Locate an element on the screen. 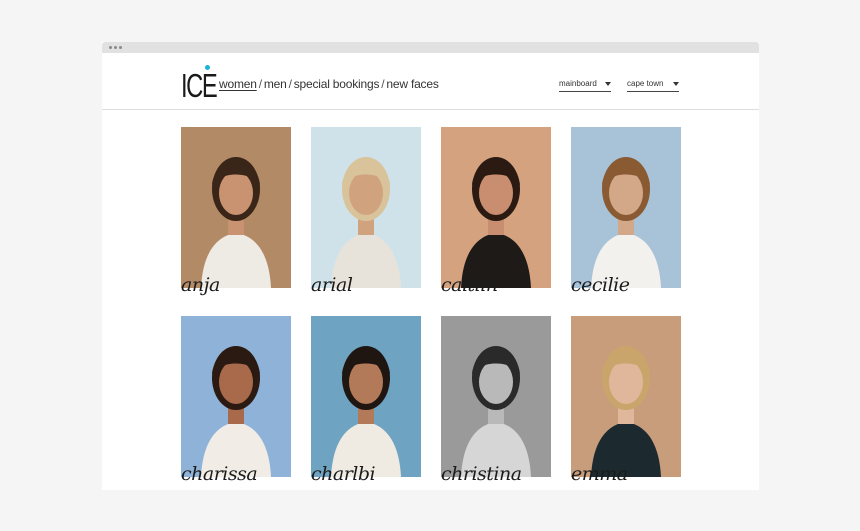 This screenshot has height=531, width=860. site-logo: ICE is located at coordinates (199, 84).